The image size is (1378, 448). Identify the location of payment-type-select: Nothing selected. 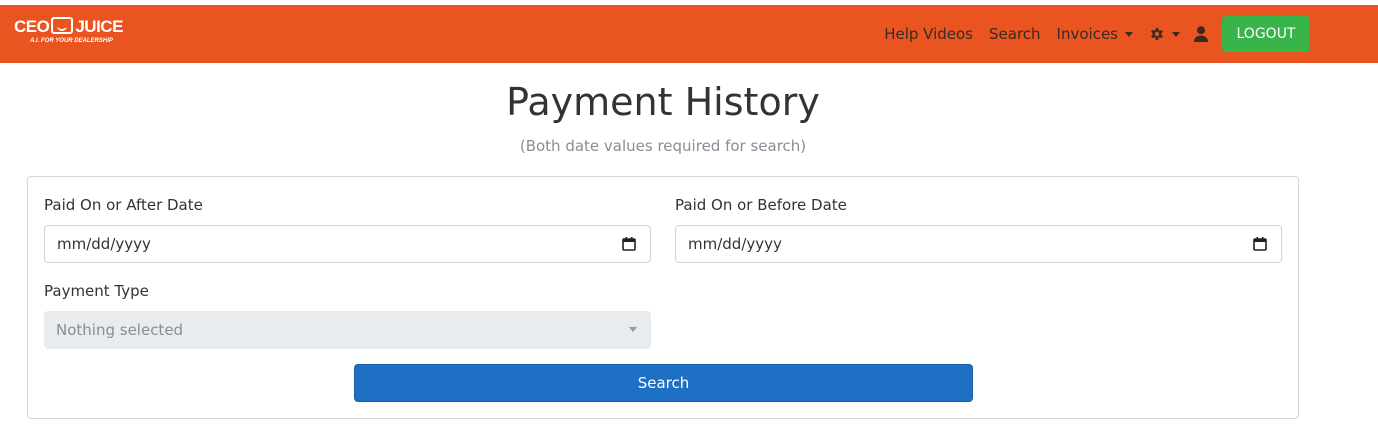
(347, 330).